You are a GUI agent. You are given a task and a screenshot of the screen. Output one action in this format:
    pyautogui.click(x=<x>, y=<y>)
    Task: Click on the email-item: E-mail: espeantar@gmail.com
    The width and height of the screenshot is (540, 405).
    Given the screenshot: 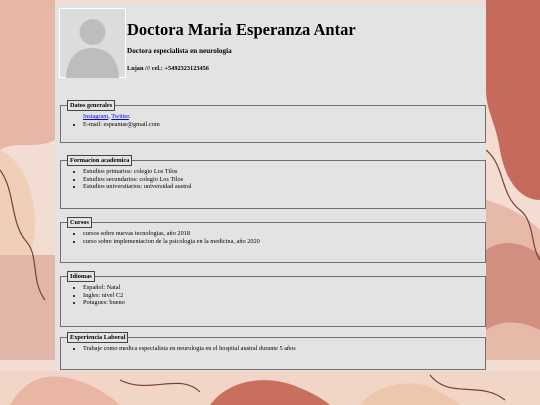 What is the action you would take?
    pyautogui.click(x=281, y=125)
    